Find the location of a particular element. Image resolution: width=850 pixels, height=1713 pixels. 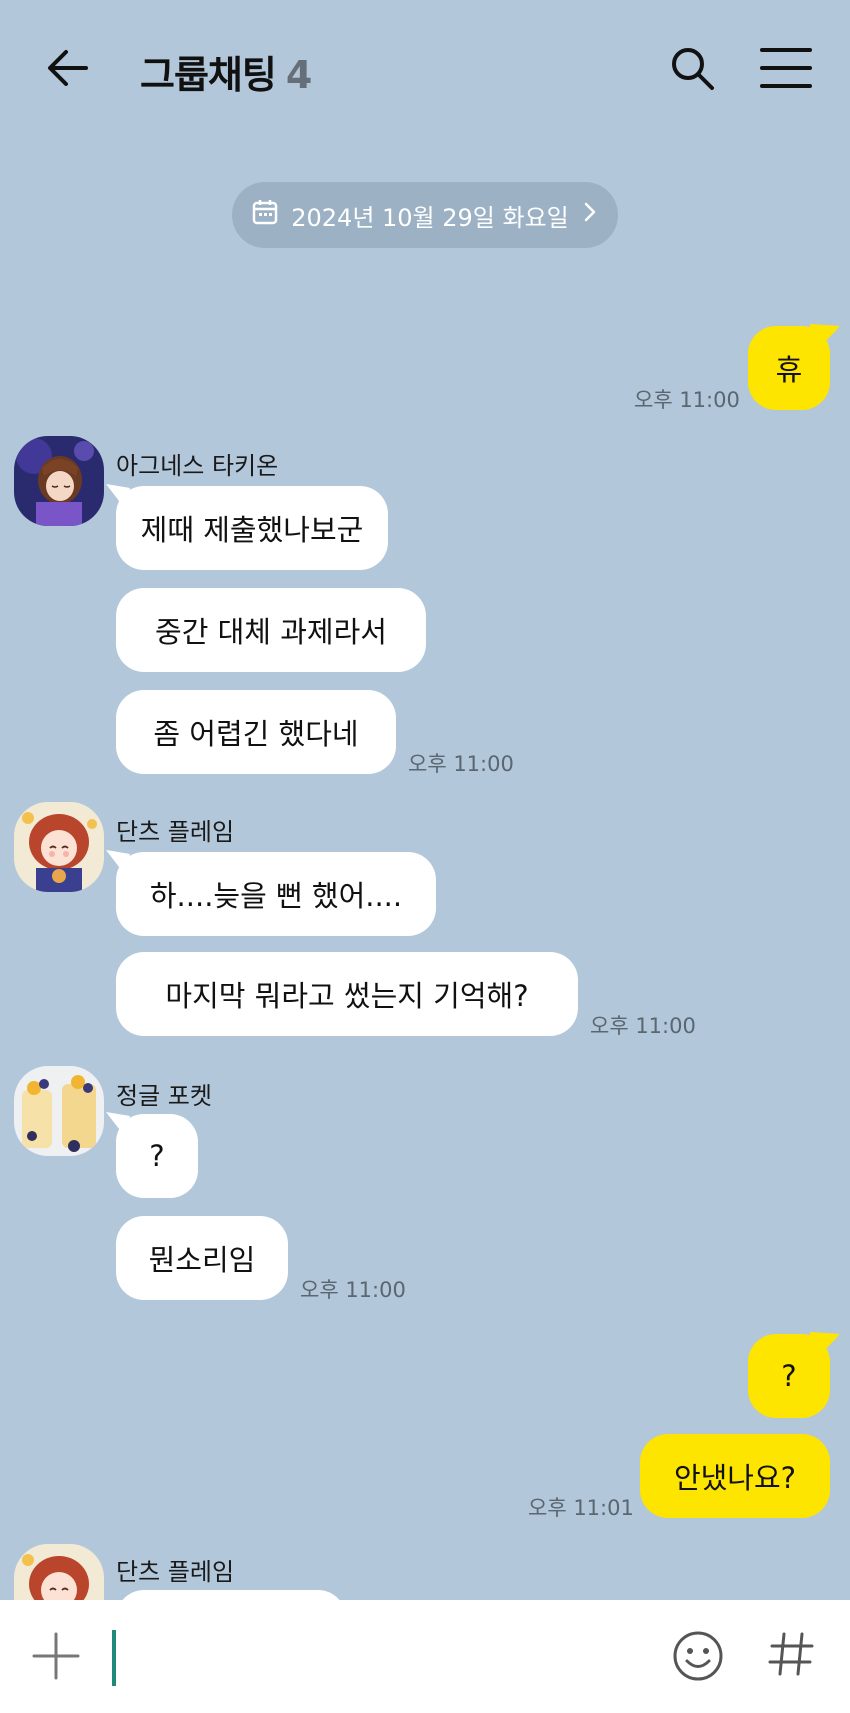

chat-header: 그룹채팅 4 is located at coordinates (425, 70).